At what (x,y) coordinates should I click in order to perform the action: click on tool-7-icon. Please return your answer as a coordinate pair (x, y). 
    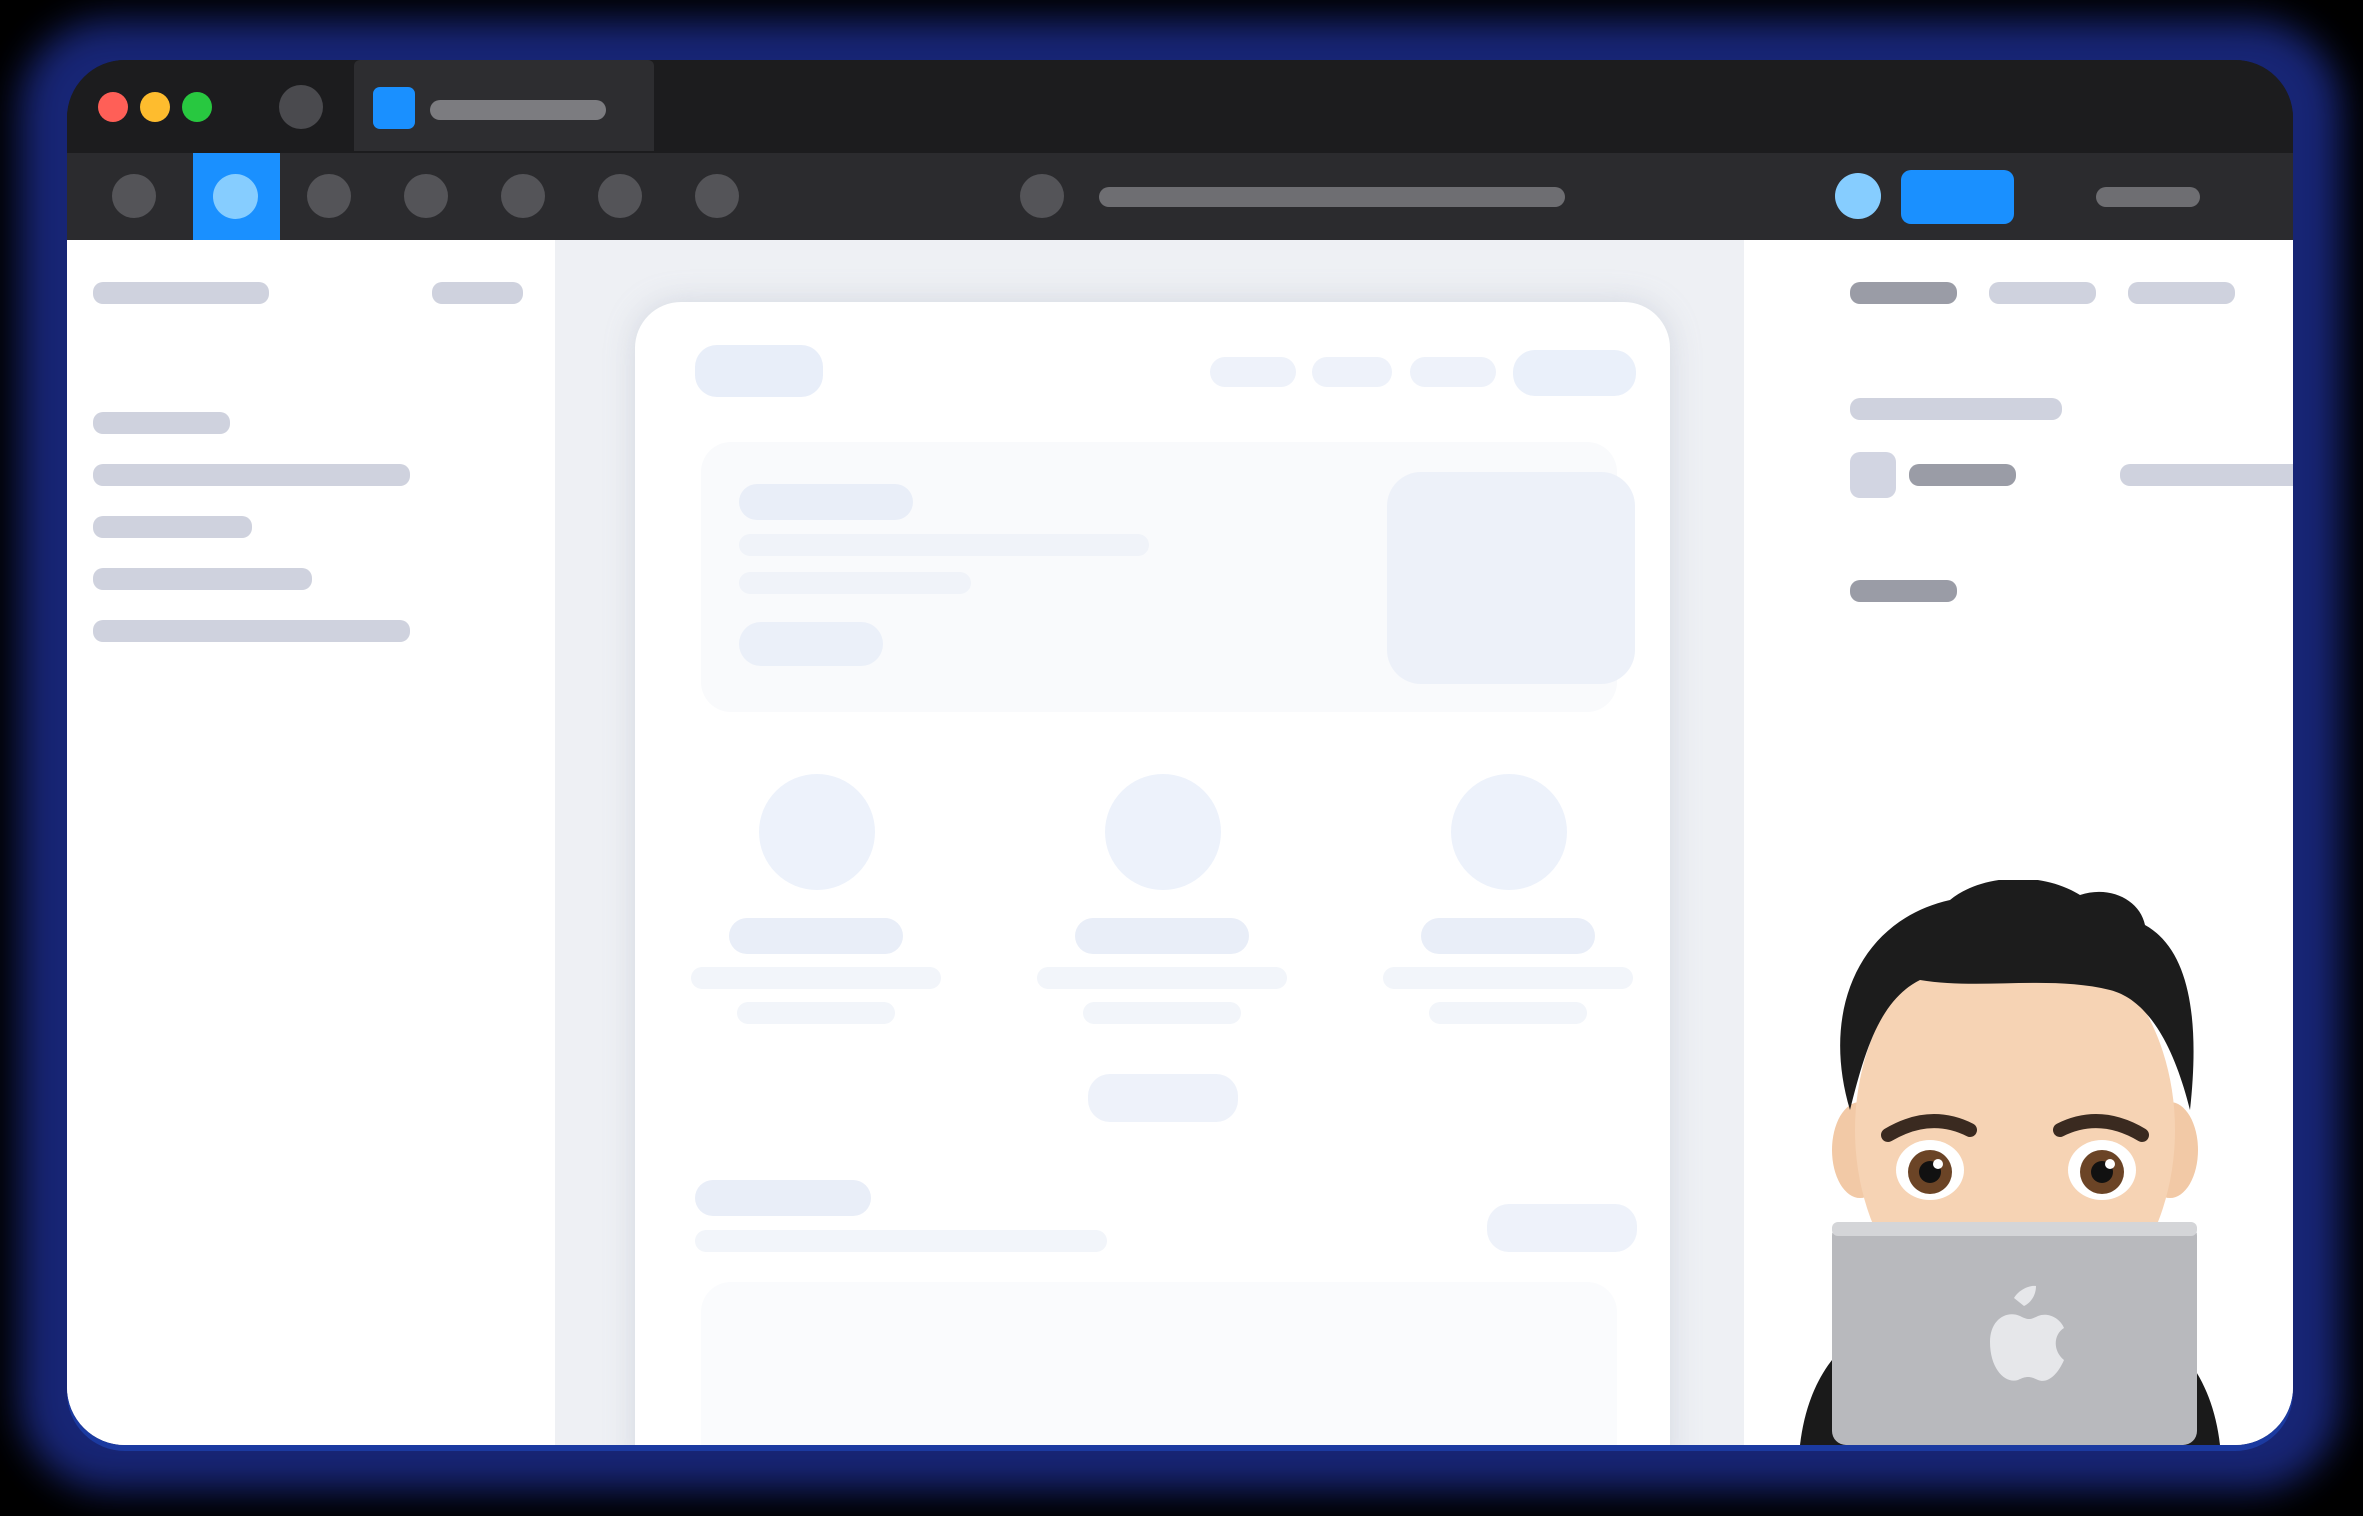
    Looking at the image, I should click on (717, 196).